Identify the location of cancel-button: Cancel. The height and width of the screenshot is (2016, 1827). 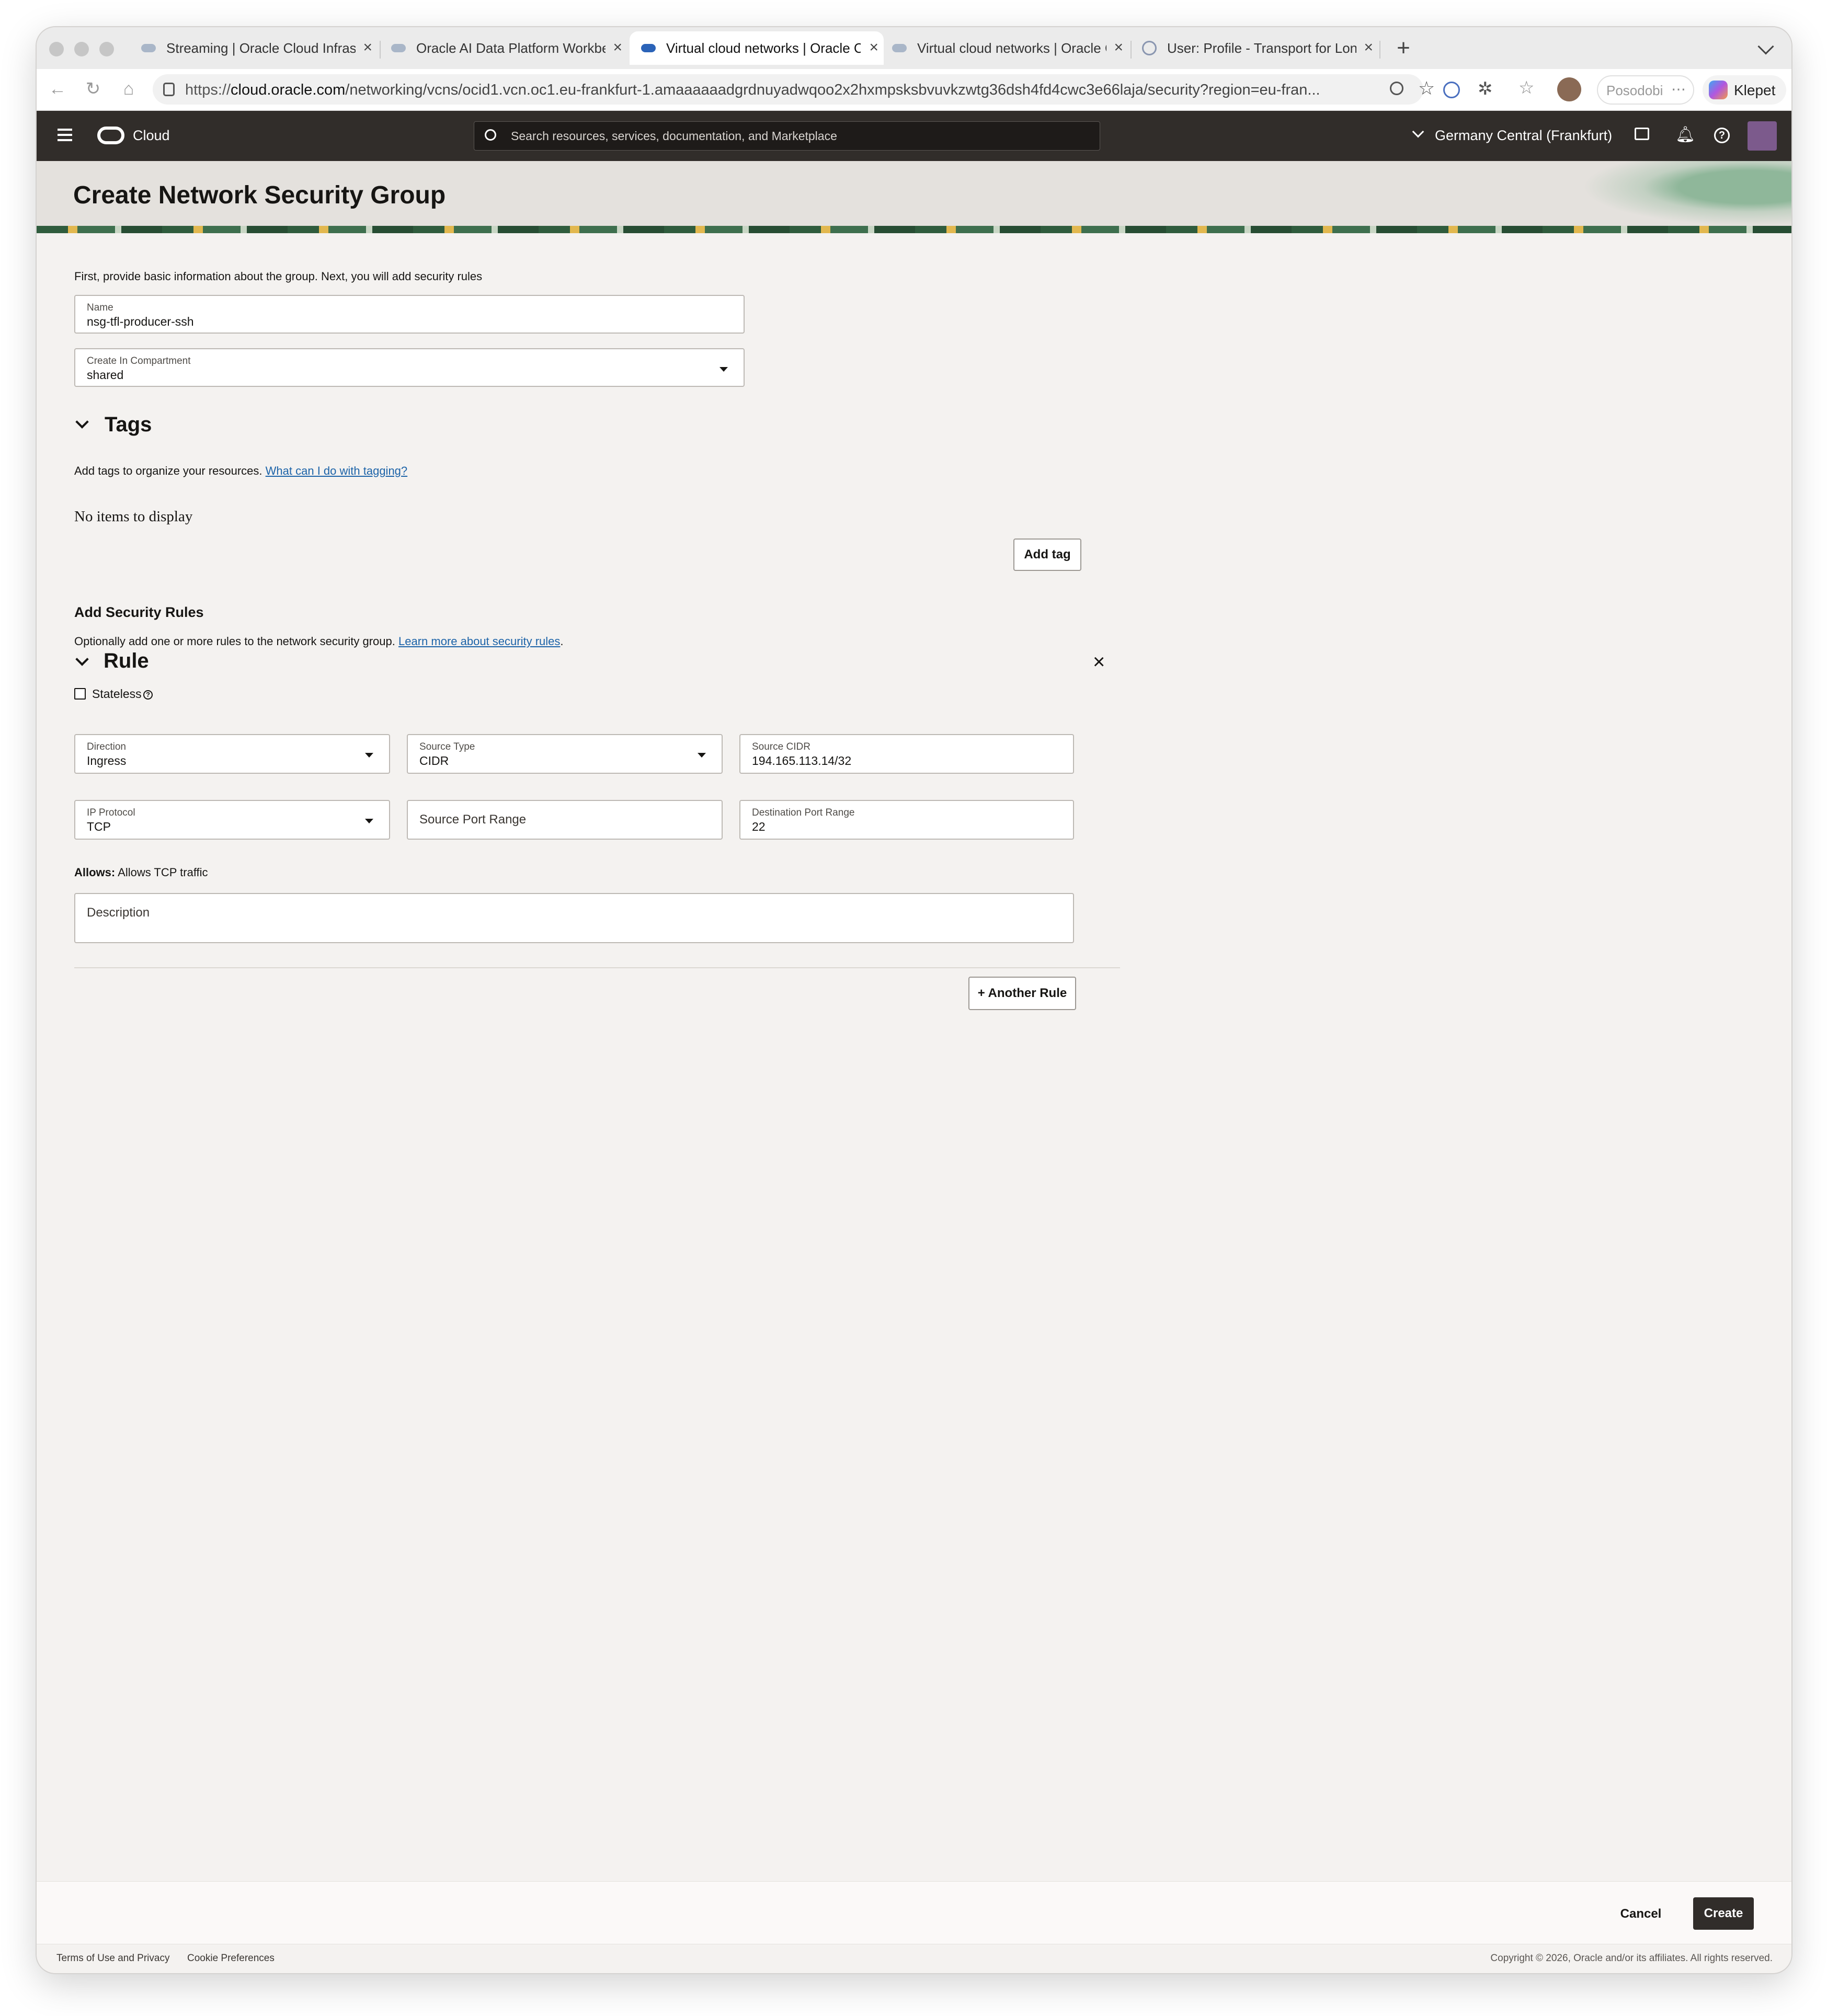
(1641, 1914).